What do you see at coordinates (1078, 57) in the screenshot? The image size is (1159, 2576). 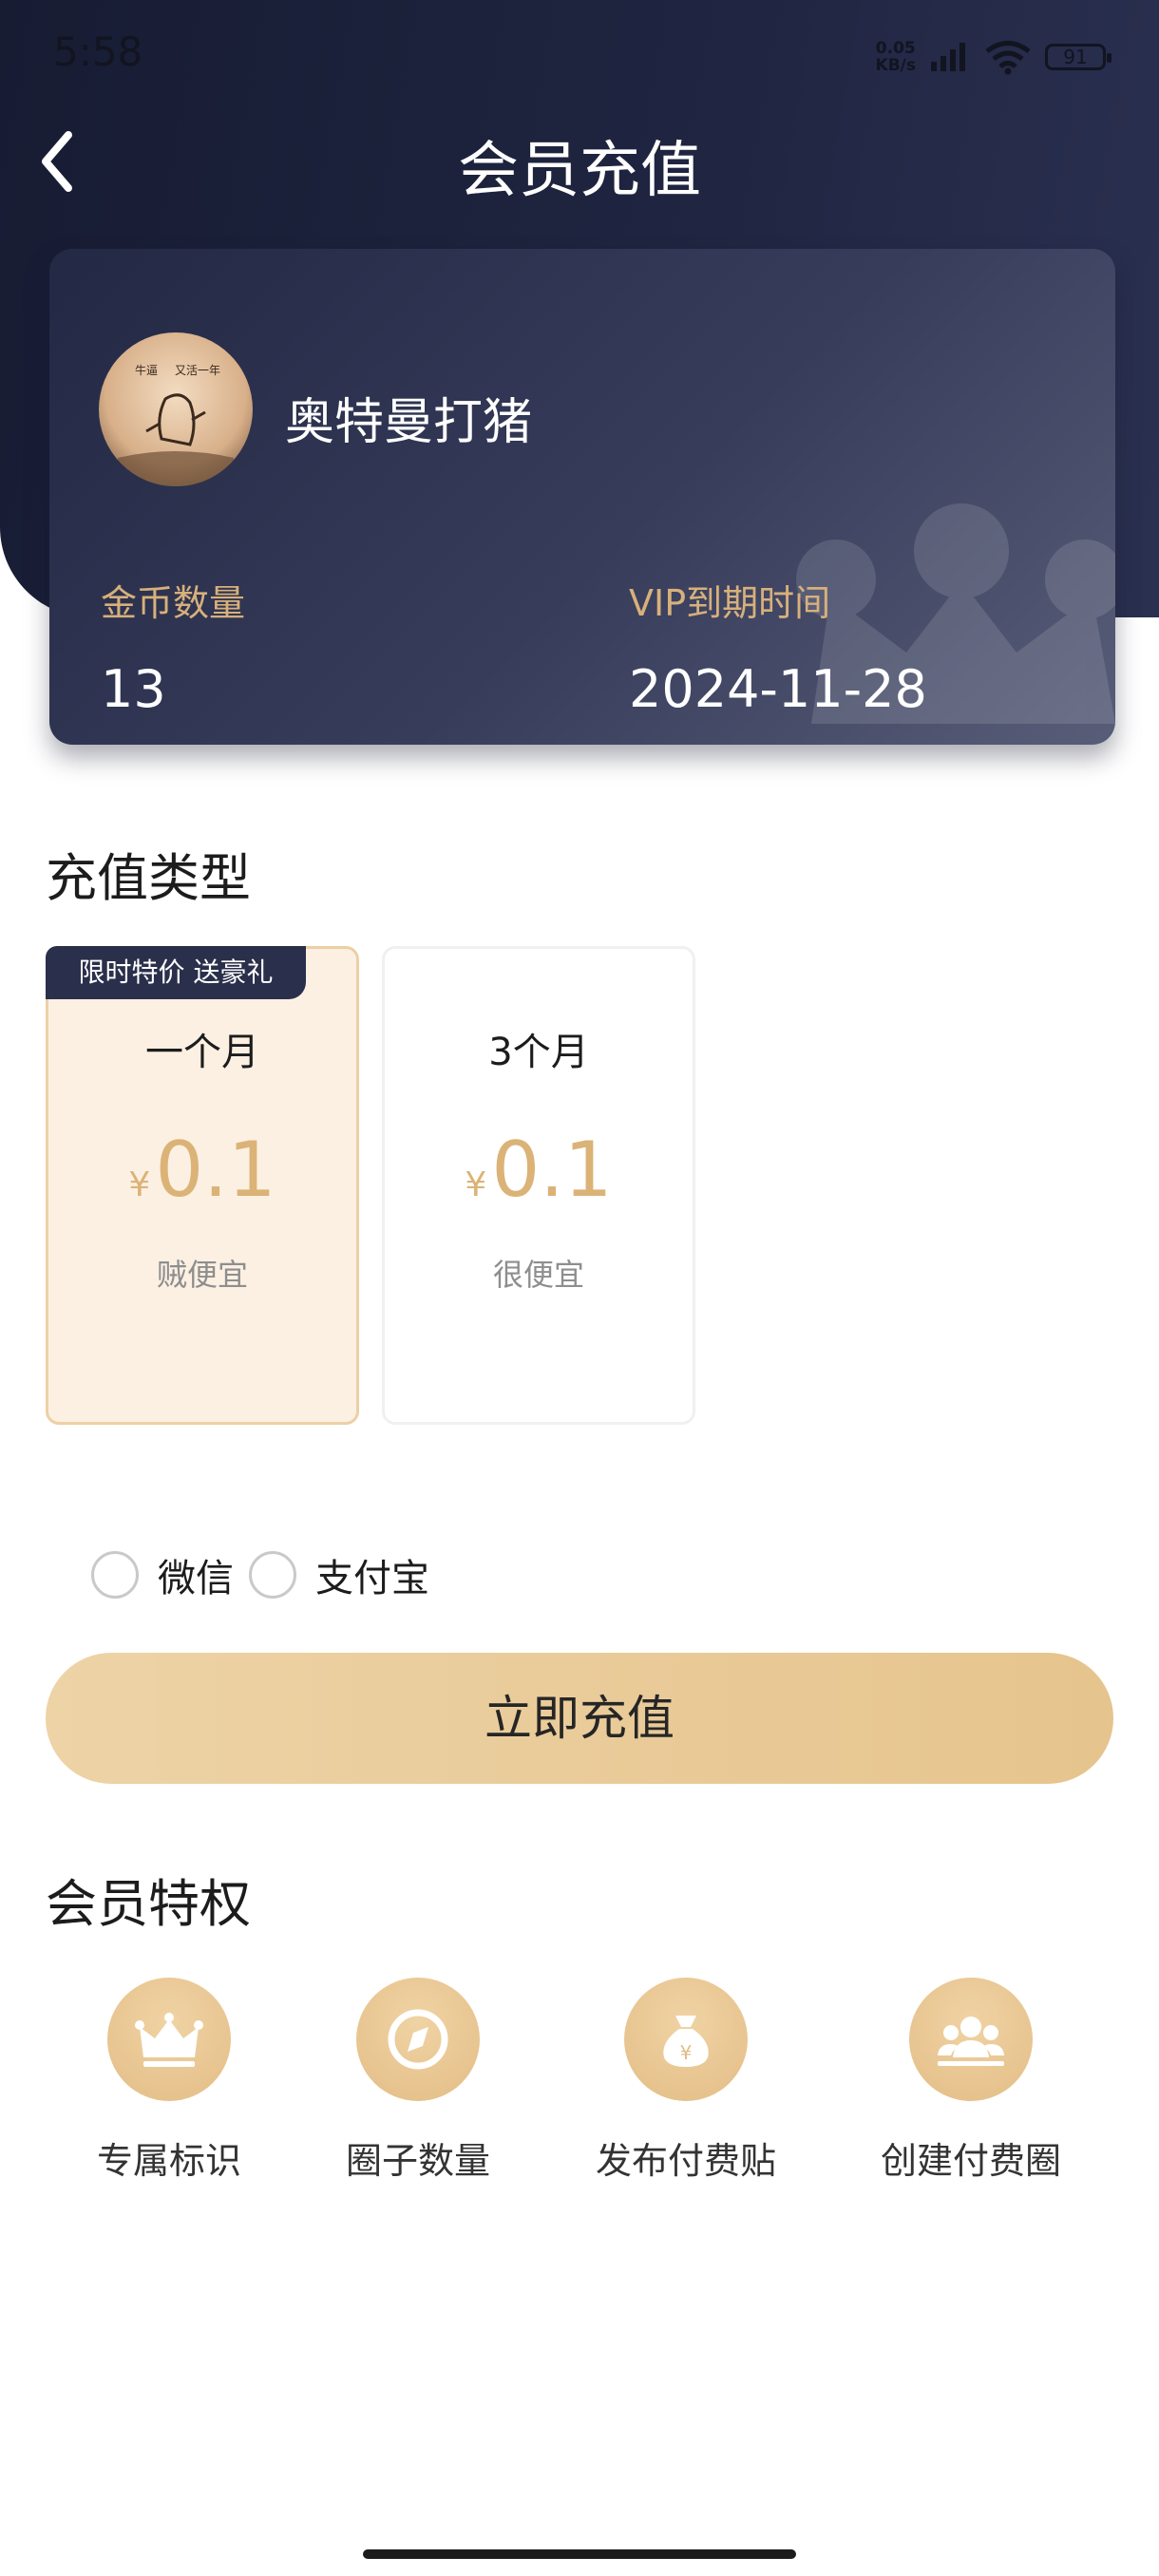 I see `battery-icon: 91` at bounding box center [1078, 57].